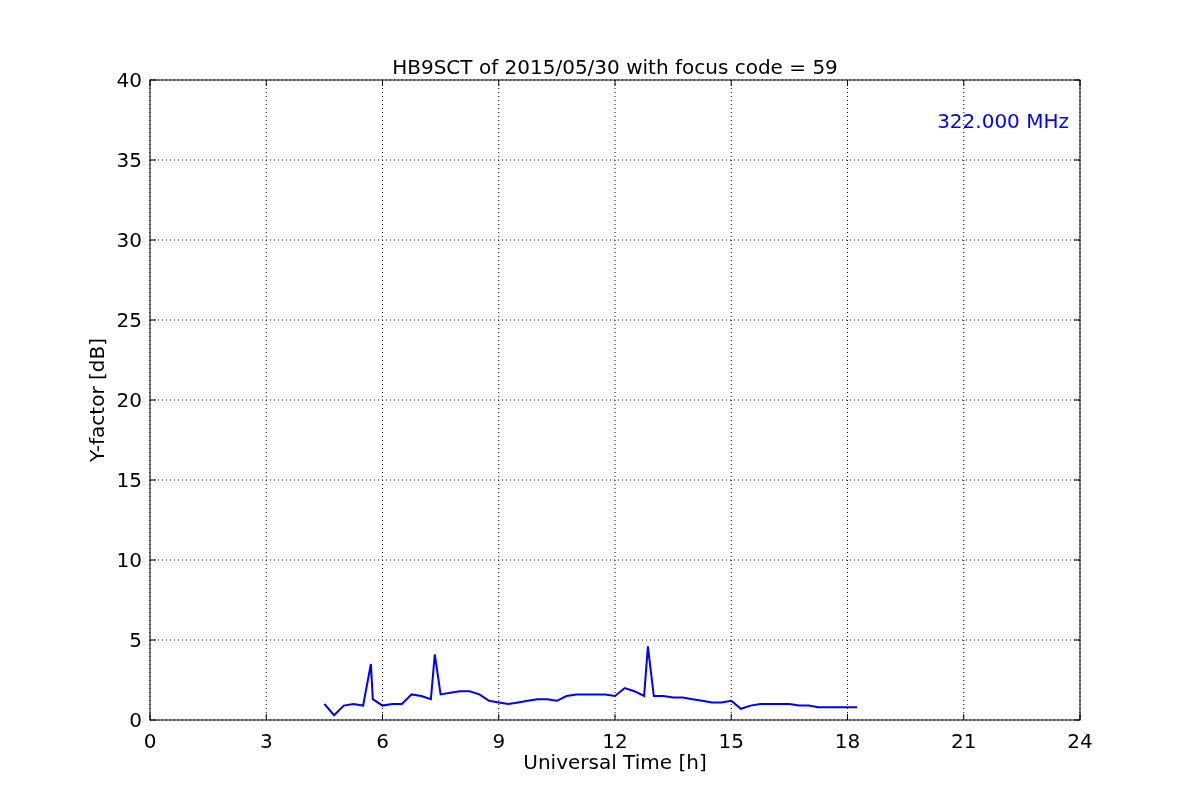 The height and width of the screenshot is (800, 1200). What do you see at coordinates (847, 741) in the screenshot?
I see `x-tick-label: 18` at bounding box center [847, 741].